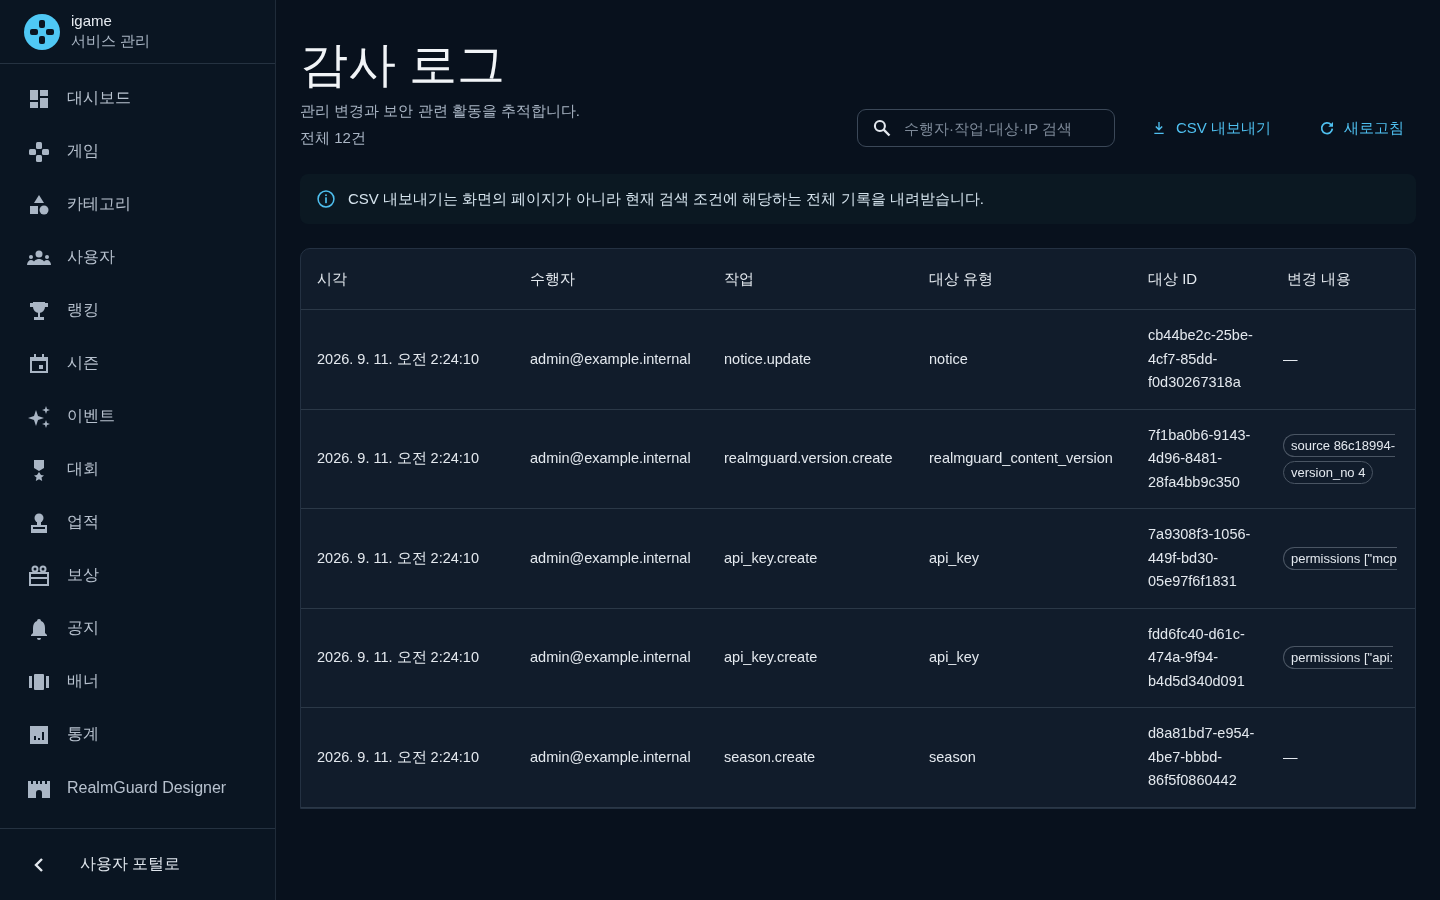  Describe the element at coordinates (42, 31) in the screenshot. I see `logo-icon` at that location.